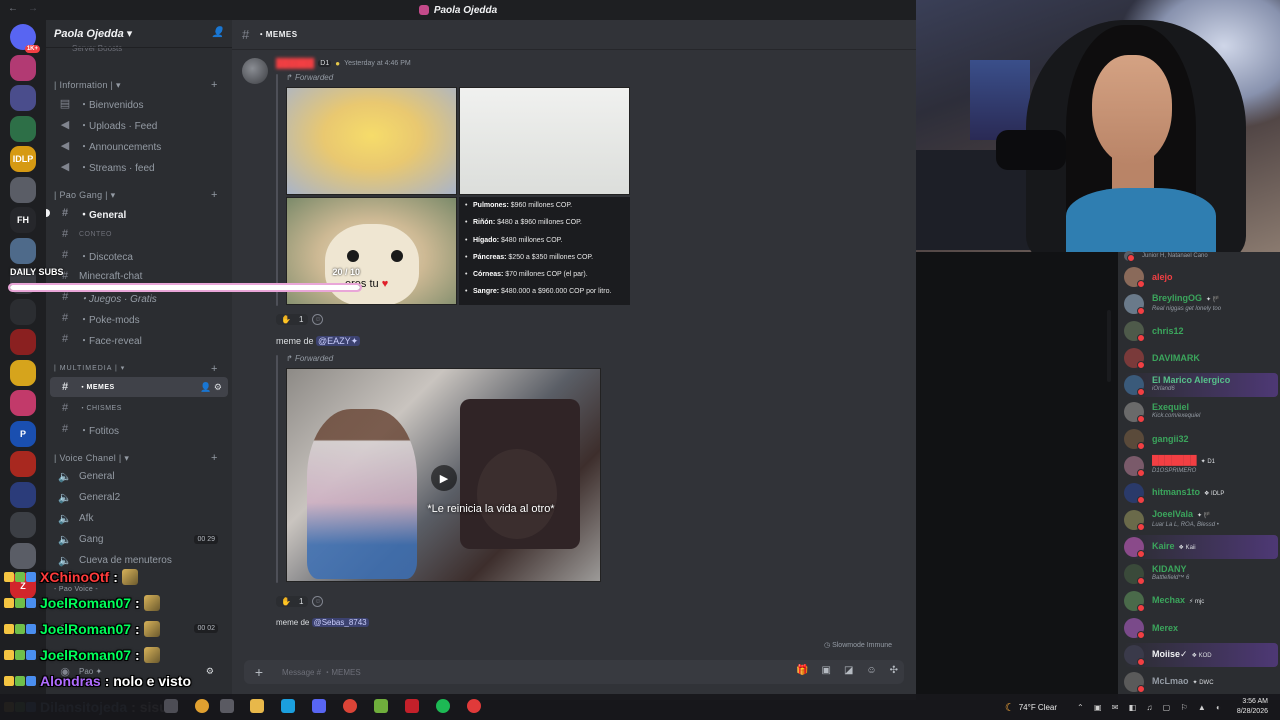  What do you see at coordinates (371, 141) in the screenshot?
I see `image-sun` at bounding box center [371, 141].